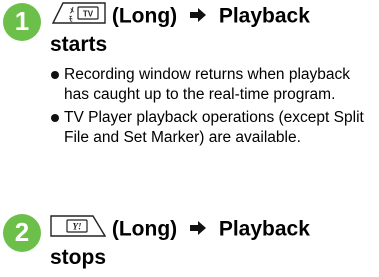  What do you see at coordinates (79, 44) in the screenshot?
I see `step-1-result-line2: starts` at bounding box center [79, 44].